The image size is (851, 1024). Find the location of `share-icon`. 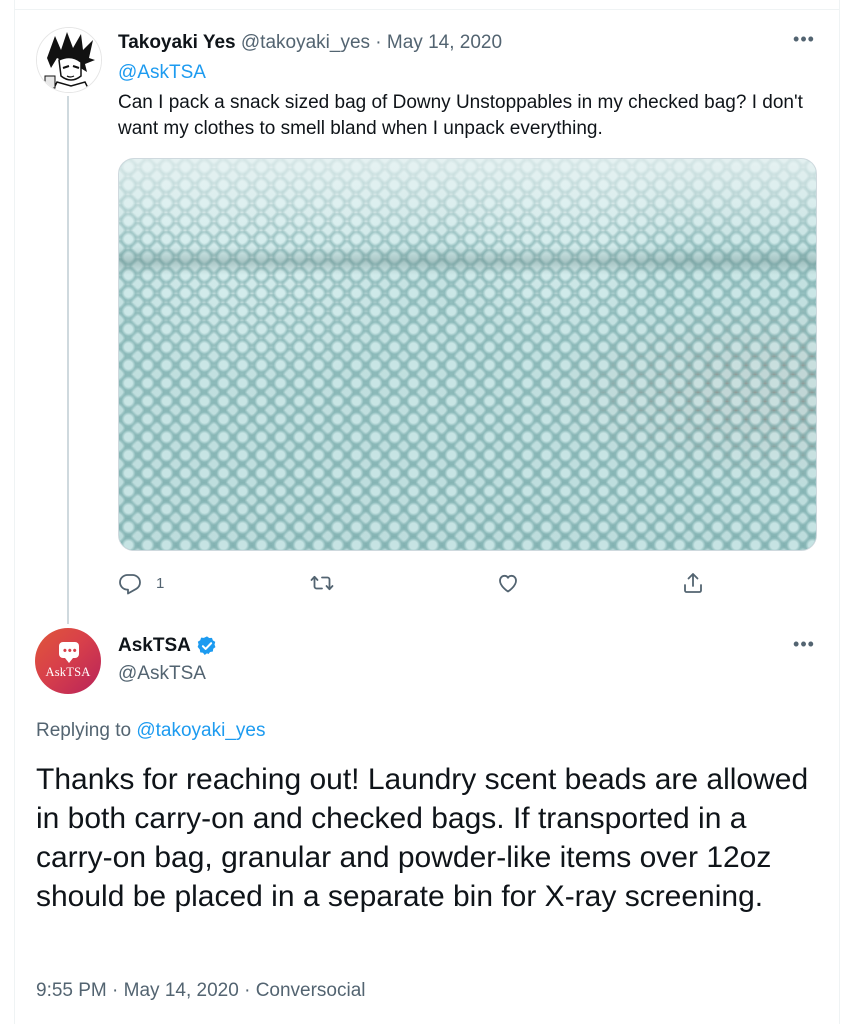

share-icon is located at coordinates (693, 583).